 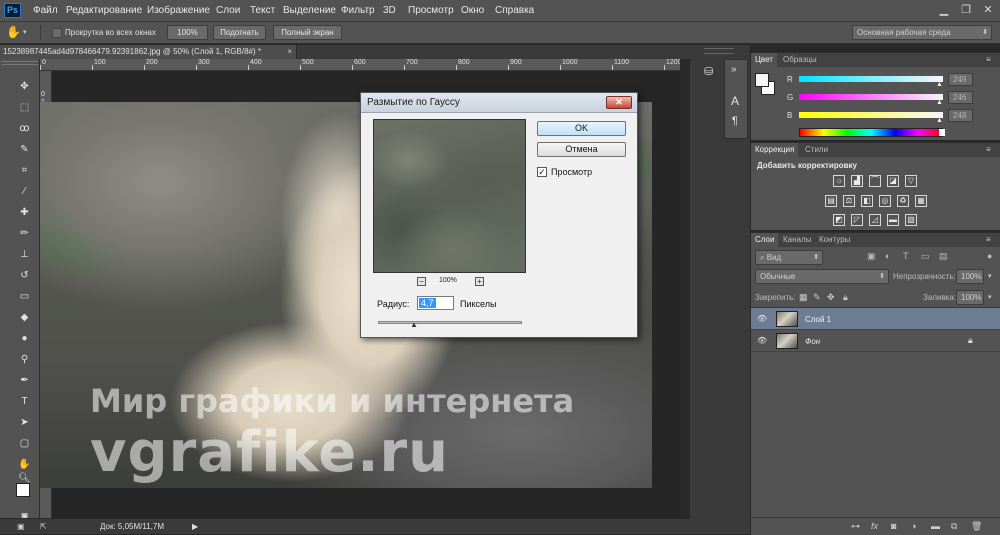 What do you see at coordinates (262, 10) in the screenshot?
I see `menu-text: Текст` at bounding box center [262, 10].